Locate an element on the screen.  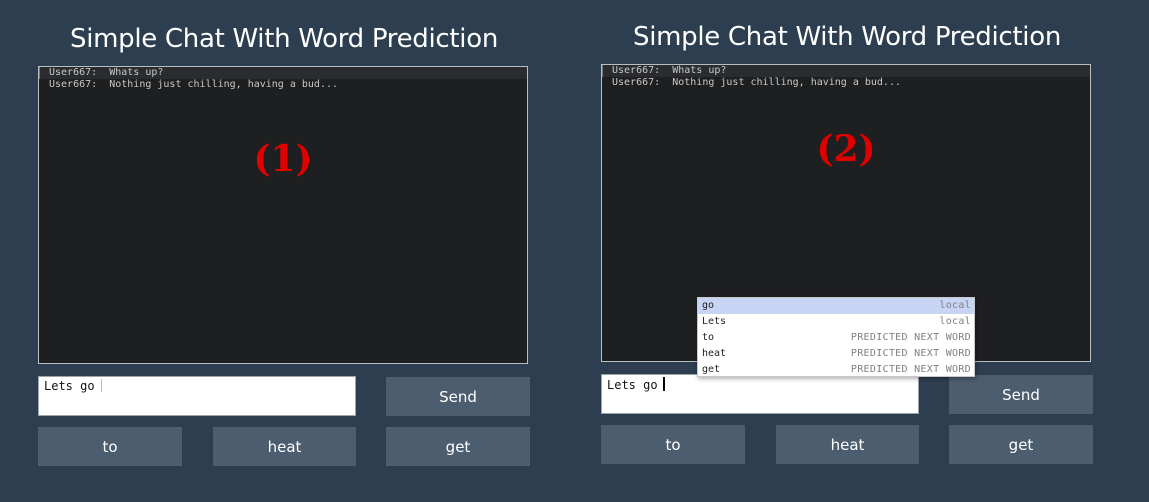
autocomplete-word: heat is located at coordinates (714, 353).